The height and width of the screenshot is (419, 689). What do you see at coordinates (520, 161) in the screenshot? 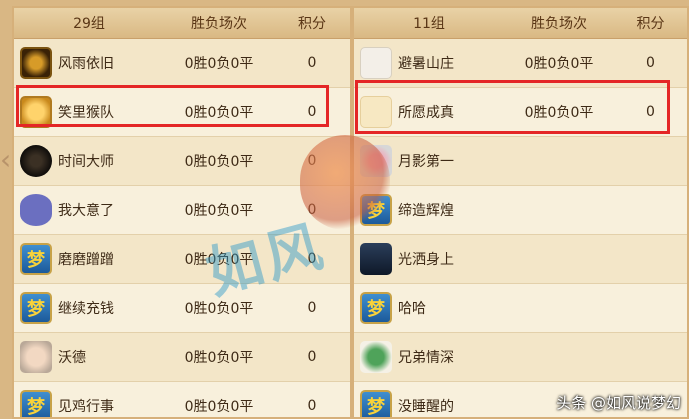
I see `team-row: 月影第一` at bounding box center [520, 161].